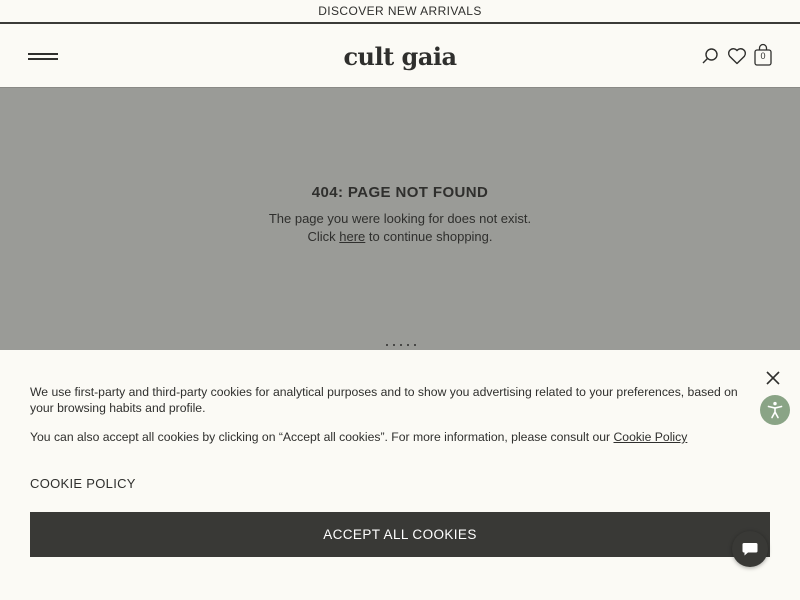 This screenshot has height=600, width=800. I want to click on chat-button, so click(750, 549).